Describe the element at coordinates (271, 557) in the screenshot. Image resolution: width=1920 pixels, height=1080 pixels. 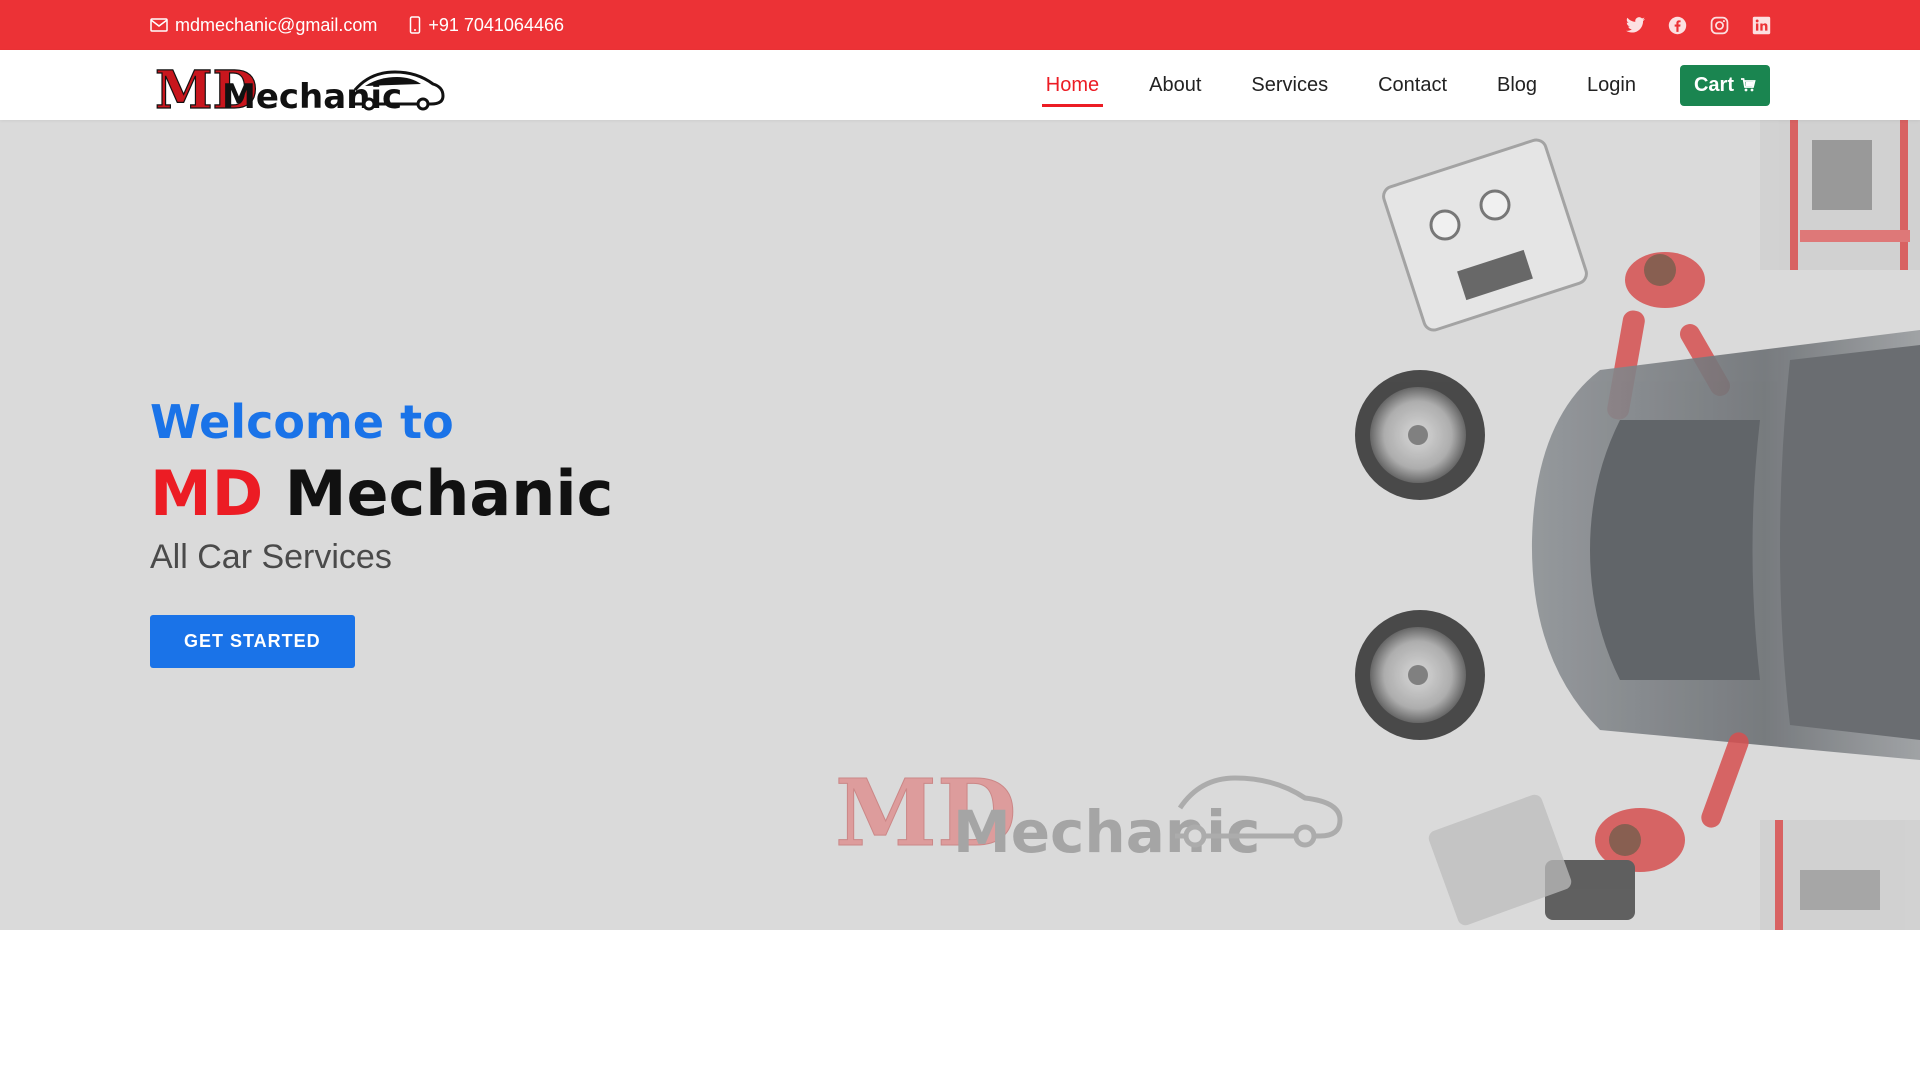
I see `hero-tagline: All Car Services` at that location.